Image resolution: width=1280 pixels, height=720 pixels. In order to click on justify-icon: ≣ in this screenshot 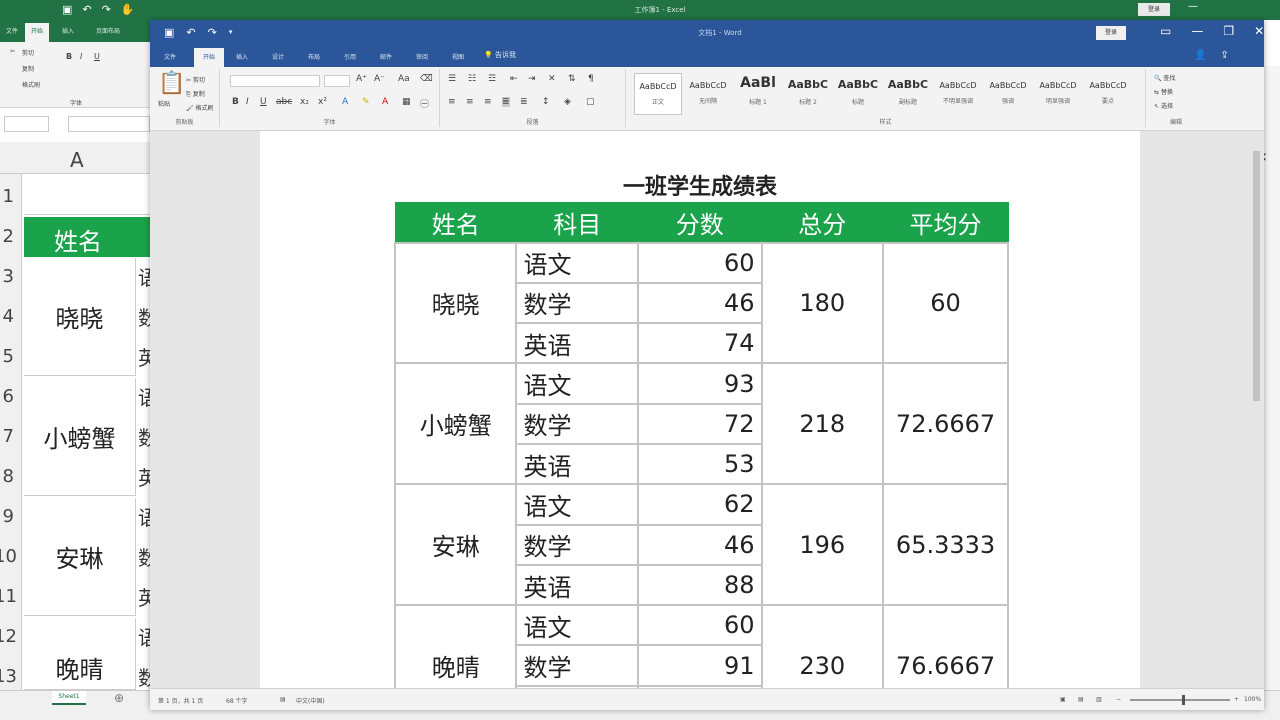, I will do `click(506, 102)`.